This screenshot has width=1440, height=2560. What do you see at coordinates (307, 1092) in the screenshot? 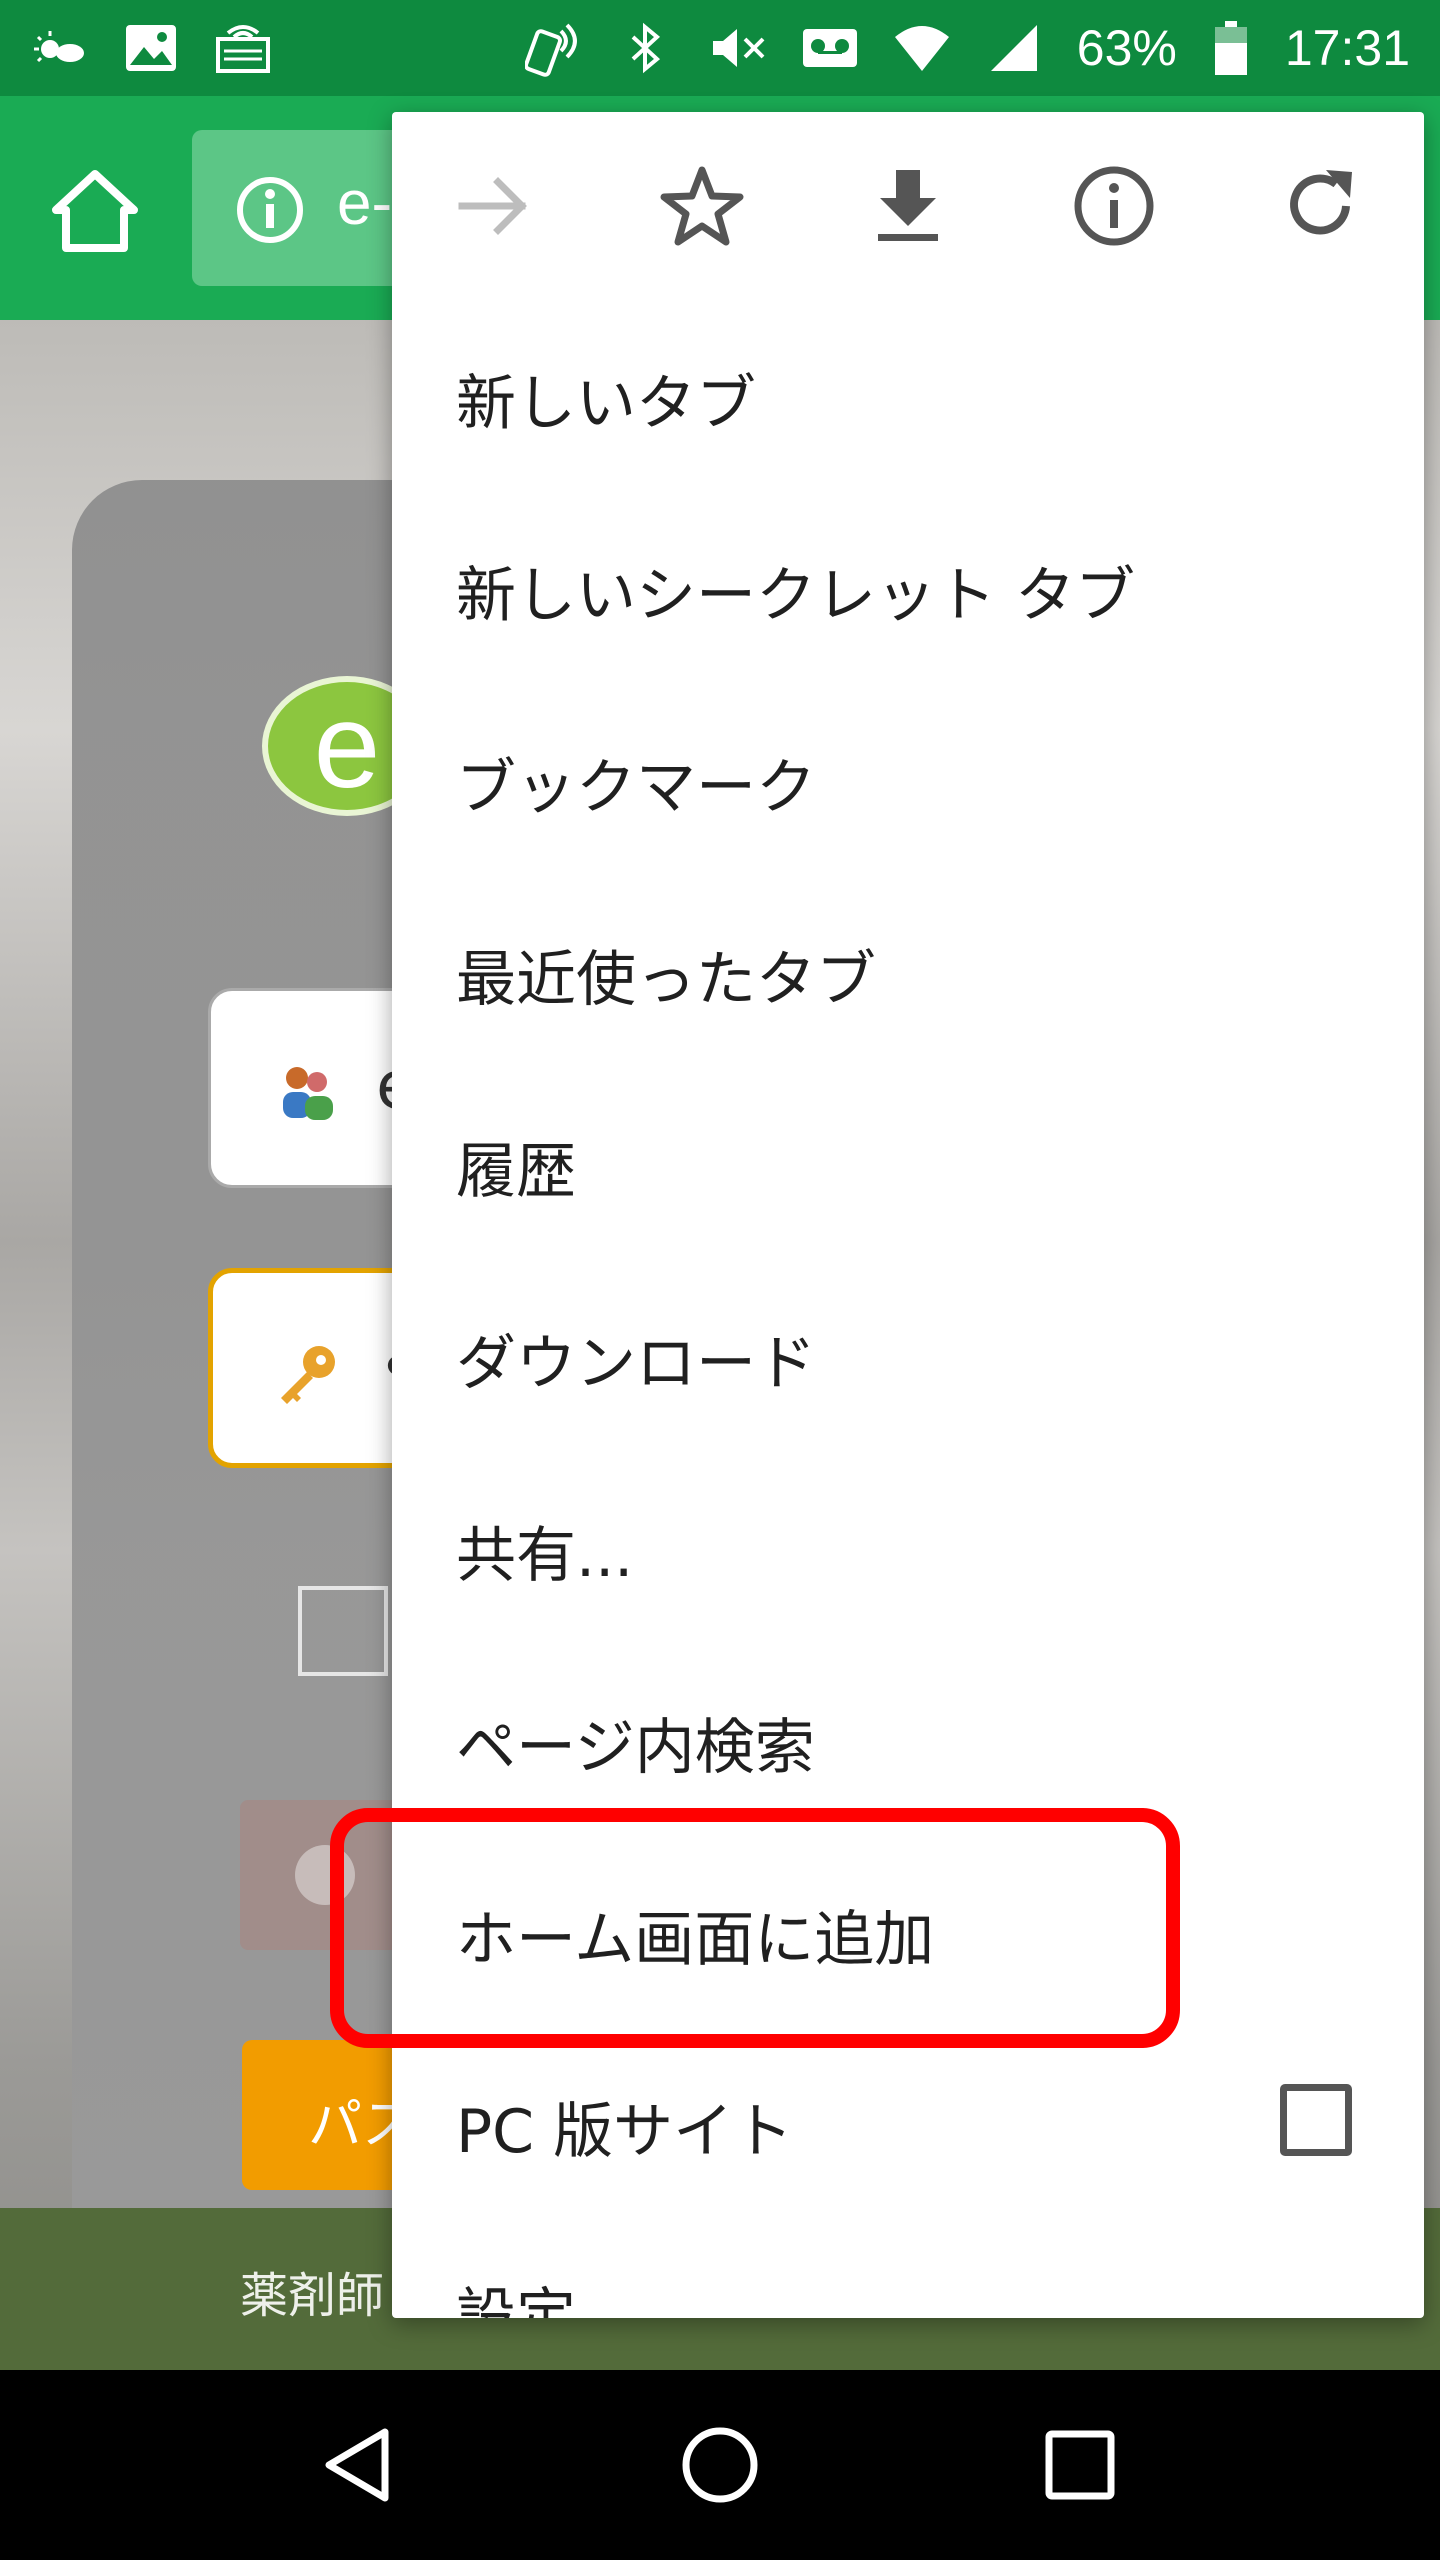
I see `users-icon` at bounding box center [307, 1092].